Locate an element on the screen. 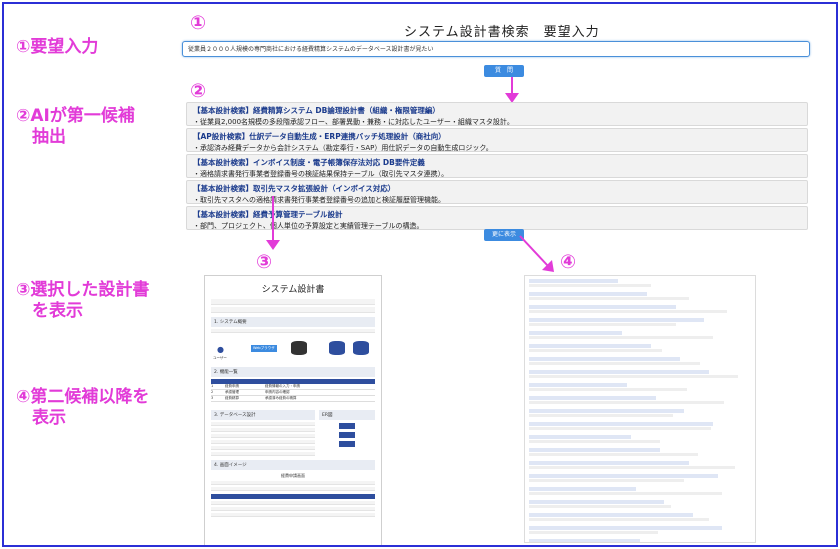  page-title: システム設計書検索 要望入力 is located at coordinates (502, 32).